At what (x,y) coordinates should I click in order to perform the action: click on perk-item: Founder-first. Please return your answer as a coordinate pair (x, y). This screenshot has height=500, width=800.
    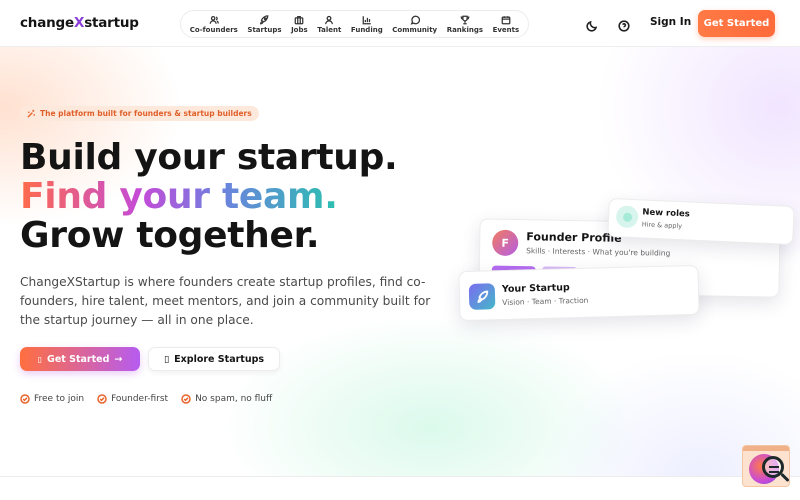
    Looking at the image, I should click on (132, 399).